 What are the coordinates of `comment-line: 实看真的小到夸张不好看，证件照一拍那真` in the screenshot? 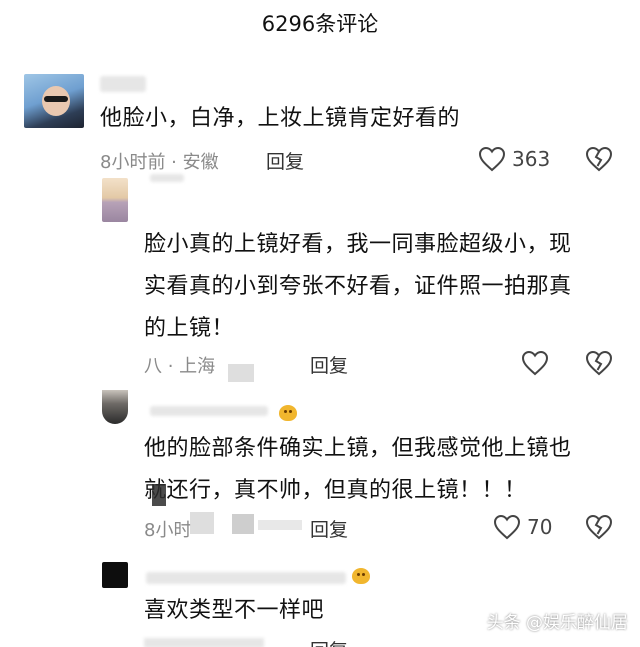 It's located at (358, 286).